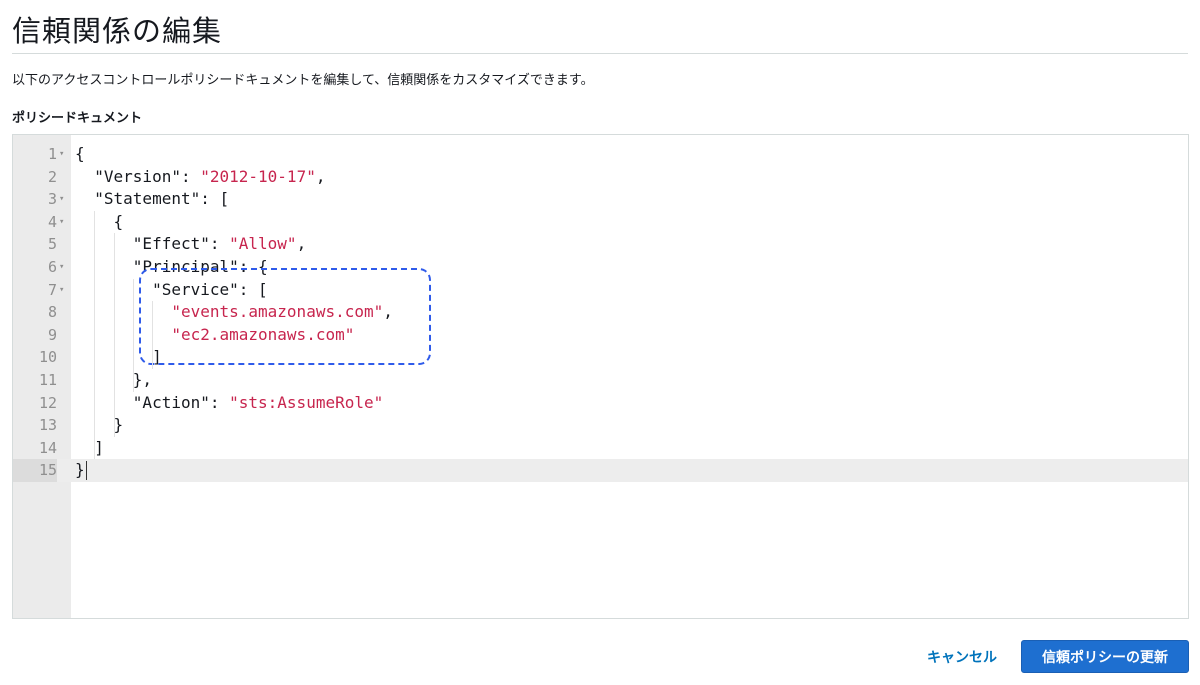 Image resolution: width=1200 pixels, height=685 pixels. What do you see at coordinates (52, 312) in the screenshot?
I see `line-number: 8` at bounding box center [52, 312].